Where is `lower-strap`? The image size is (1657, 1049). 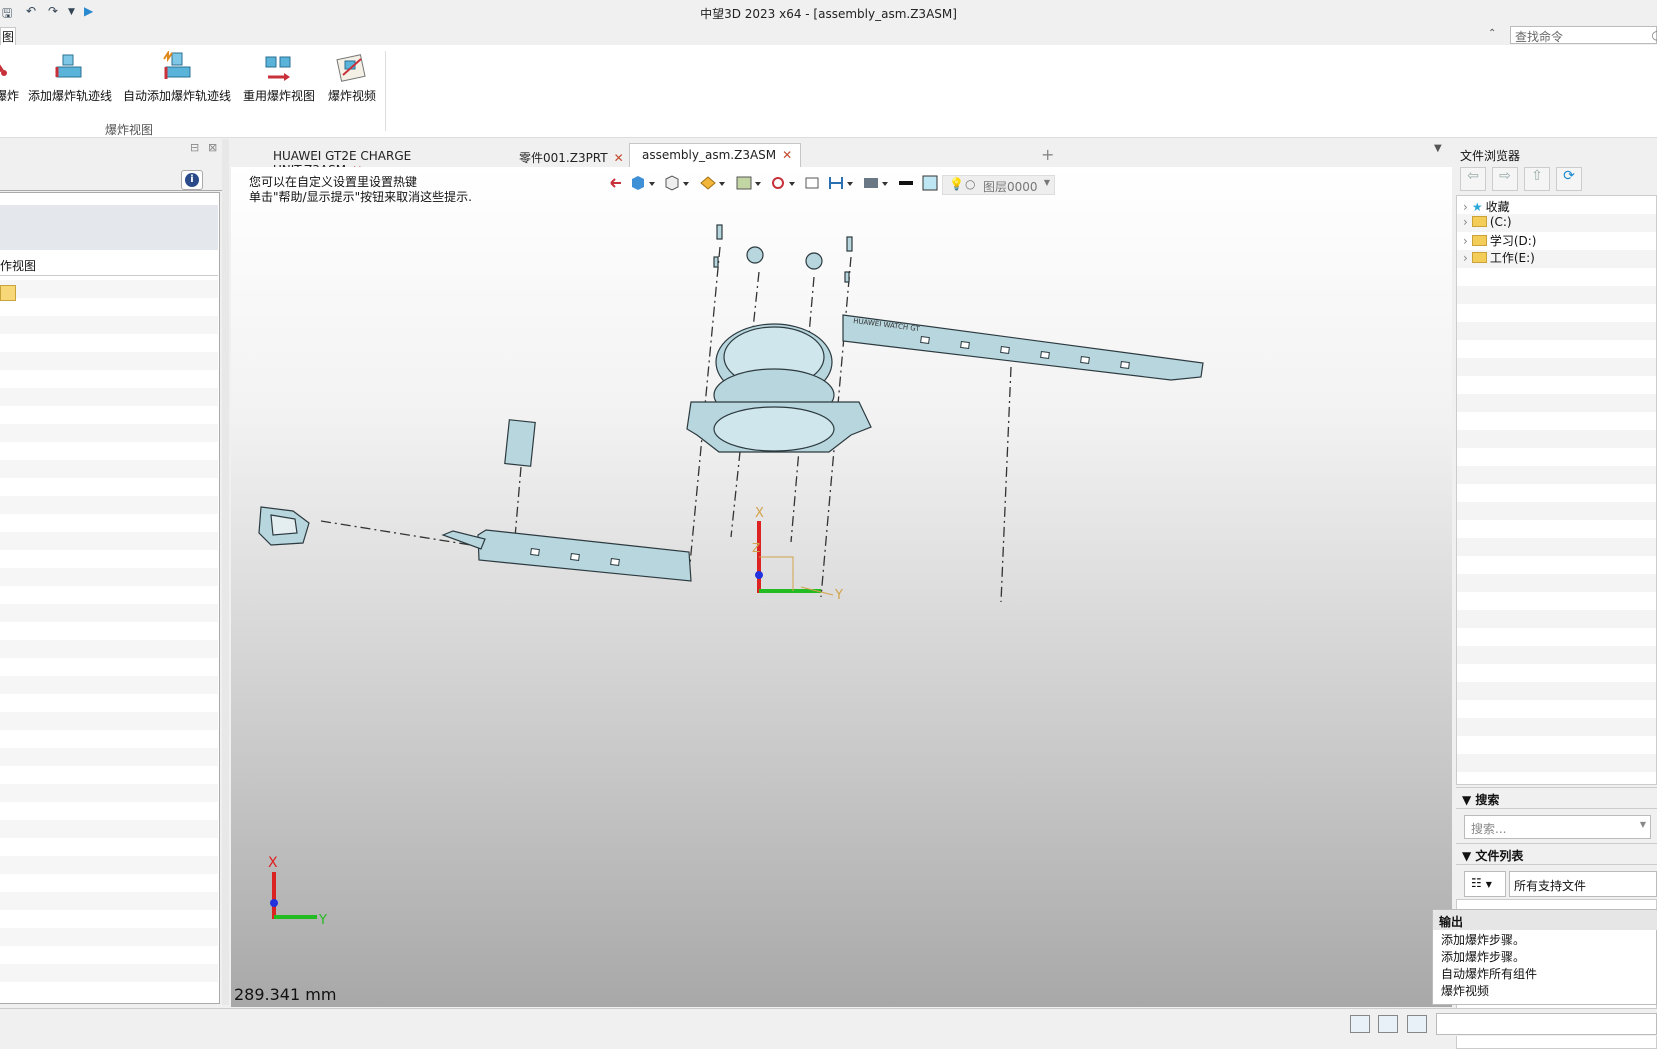 lower-strap is located at coordinates (584, 555).